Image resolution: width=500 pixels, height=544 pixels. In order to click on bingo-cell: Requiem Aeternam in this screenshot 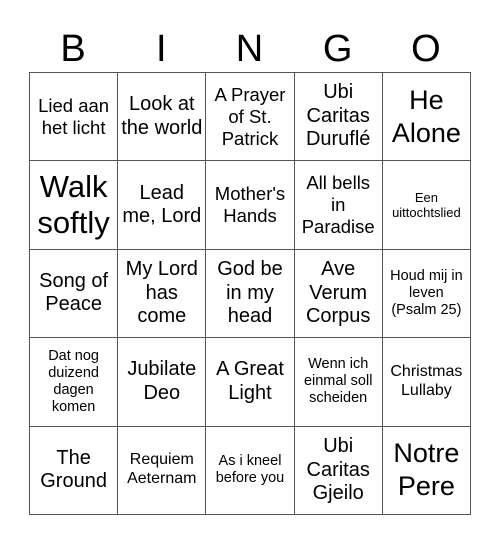, I will do `click(162, 470)`.